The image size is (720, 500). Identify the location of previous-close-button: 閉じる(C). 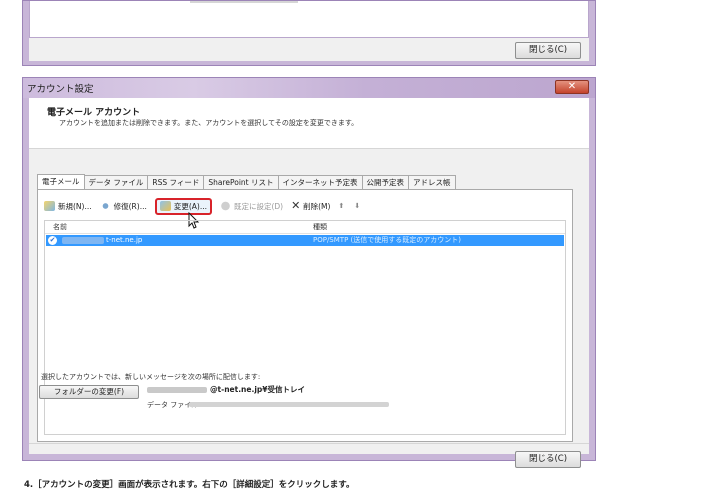
(548, 50).